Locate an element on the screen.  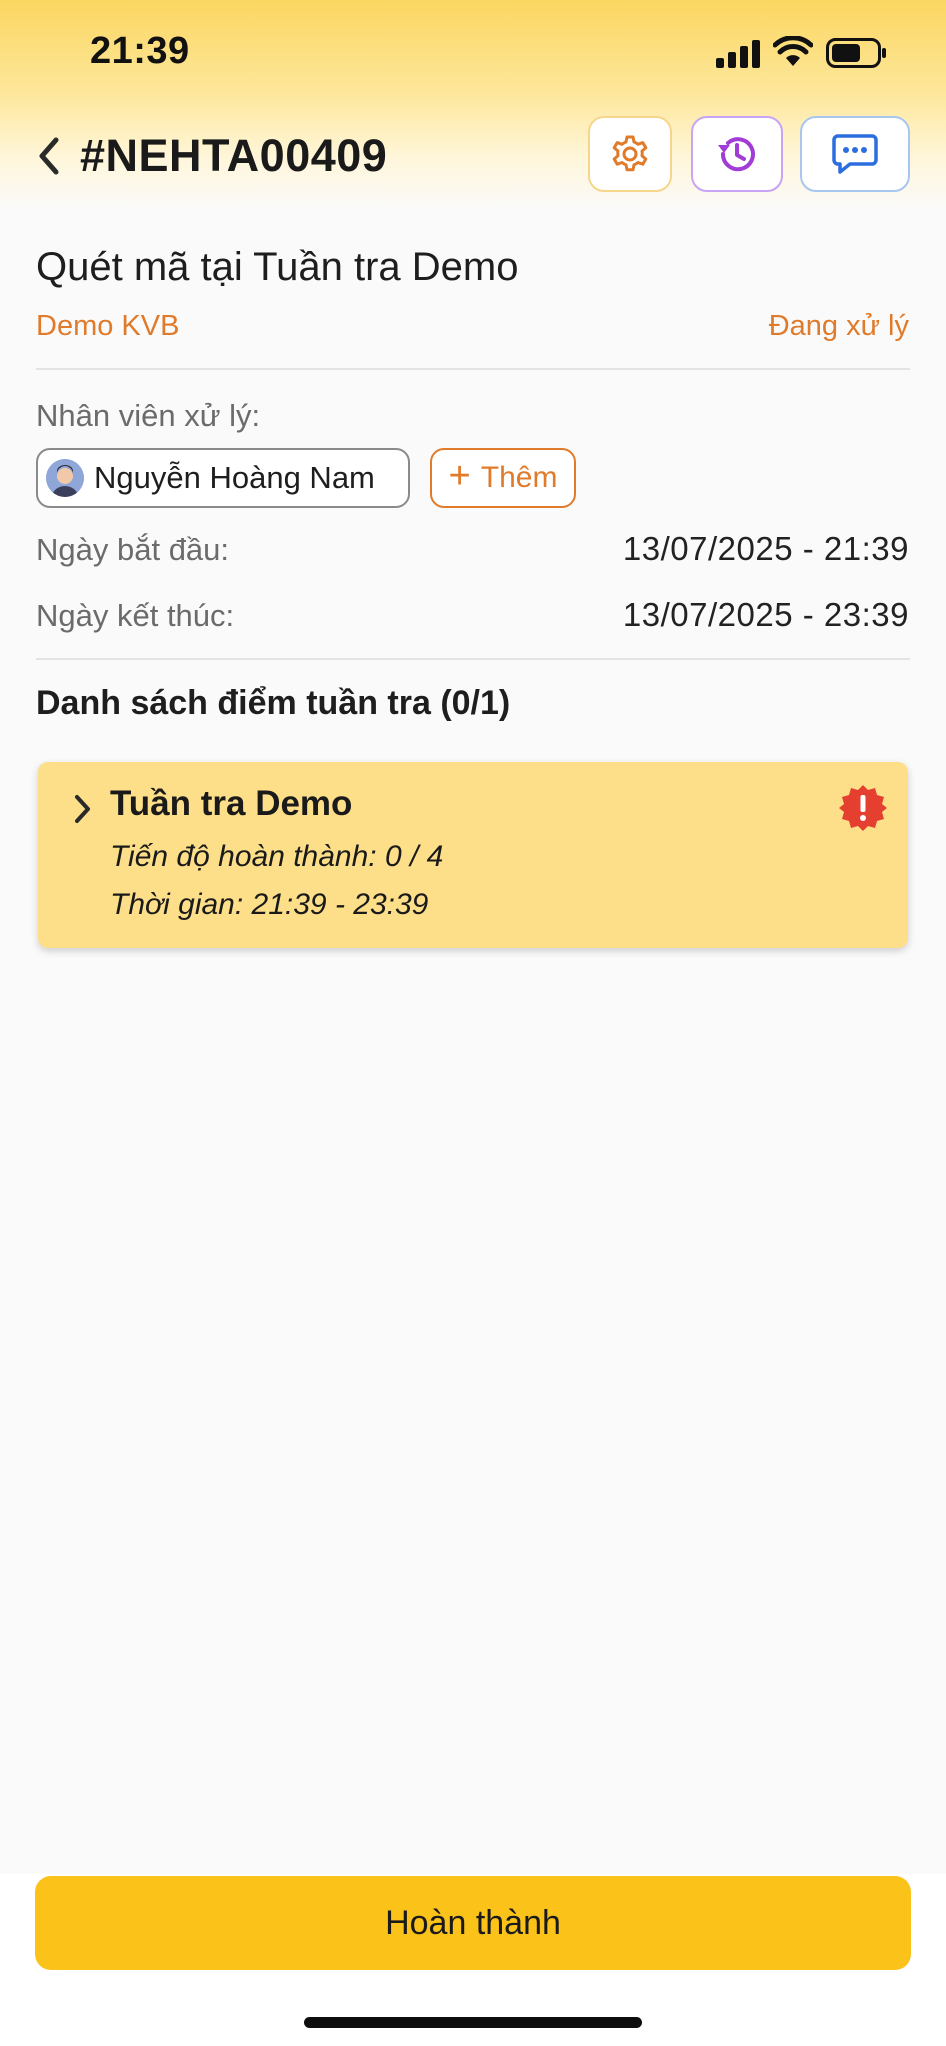
start-date-value: 13/07/2025 - 21:39 is located at coordinates (765, 548).